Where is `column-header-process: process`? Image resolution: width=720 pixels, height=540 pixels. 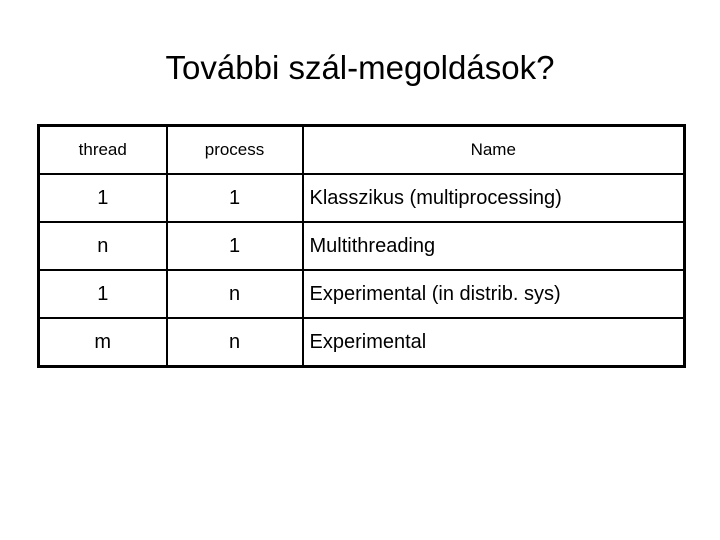 column-header-process: process is located at coordinates (234, 149).